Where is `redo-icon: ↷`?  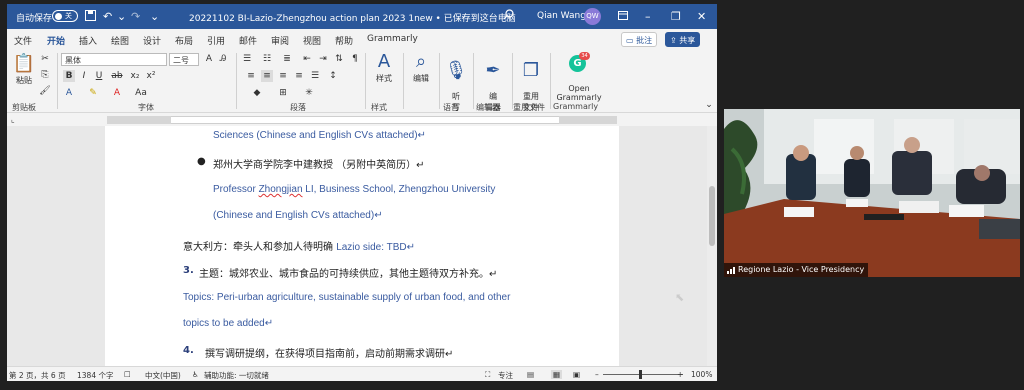
redo-icon: ↷ is located at coordinates (135, 16).